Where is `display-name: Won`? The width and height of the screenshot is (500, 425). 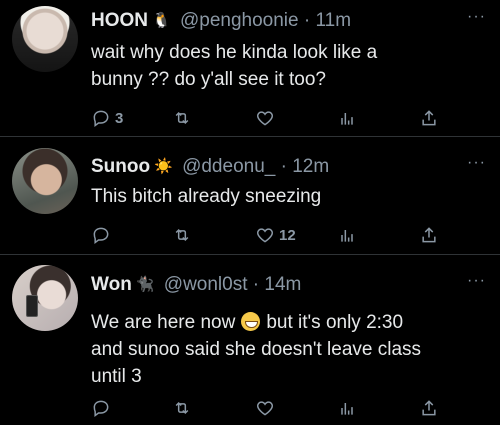 display-name: Won is located at coordinates (111, 284).